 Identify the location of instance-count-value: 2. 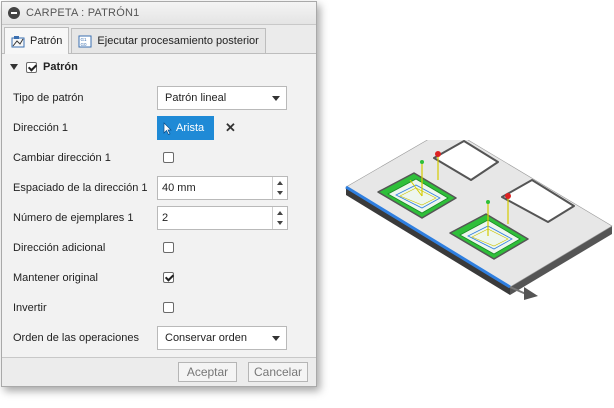
(165, 218).